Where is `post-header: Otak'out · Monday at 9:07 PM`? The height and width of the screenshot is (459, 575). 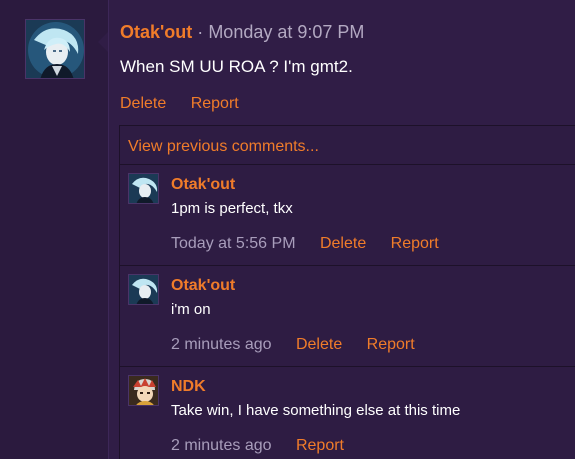
post-header: Otak'out · Monday at 9:07 PM is located at coordinates (242, 32).